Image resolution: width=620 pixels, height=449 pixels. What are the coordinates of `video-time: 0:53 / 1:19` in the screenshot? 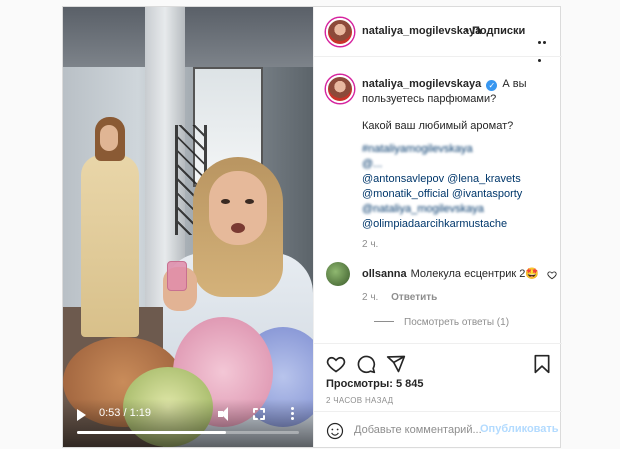 It's located at (125, 413).